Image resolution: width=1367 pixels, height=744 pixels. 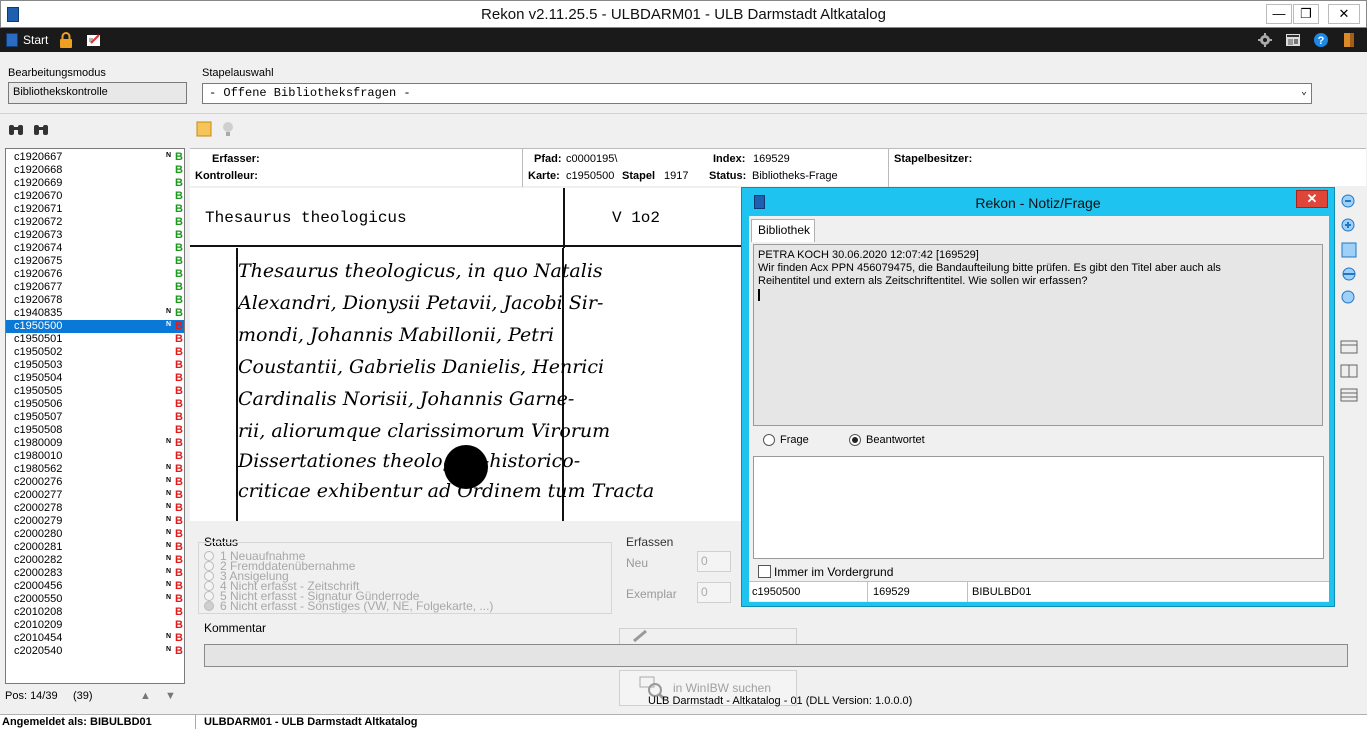 I want to click on record-list-item: c1920670 B, so click(x=95, y=196).